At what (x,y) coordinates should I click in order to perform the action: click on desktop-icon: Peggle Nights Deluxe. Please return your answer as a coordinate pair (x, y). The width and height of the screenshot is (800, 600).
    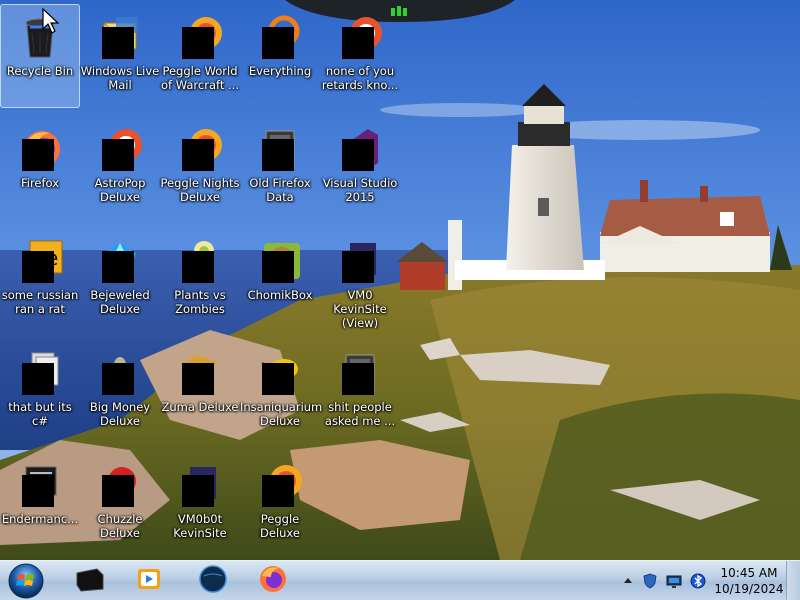
    Looking at the image, I should click on (200, 168).